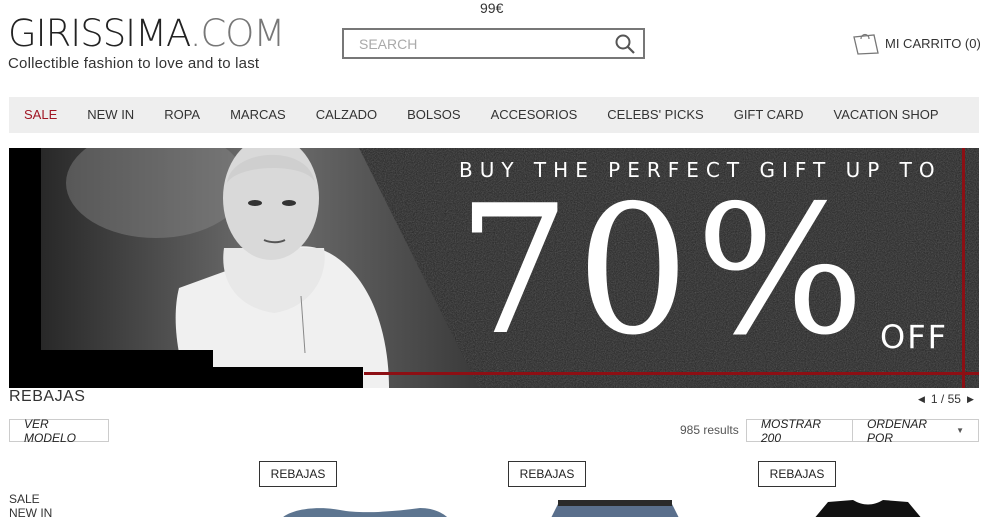 The height and width of the screenshot is (517, 990). What do you see at coordinates (30, 511) in the screenshot?
I see `sidebar-item-new-in: NEW IN` at bounding box center [30, 511].